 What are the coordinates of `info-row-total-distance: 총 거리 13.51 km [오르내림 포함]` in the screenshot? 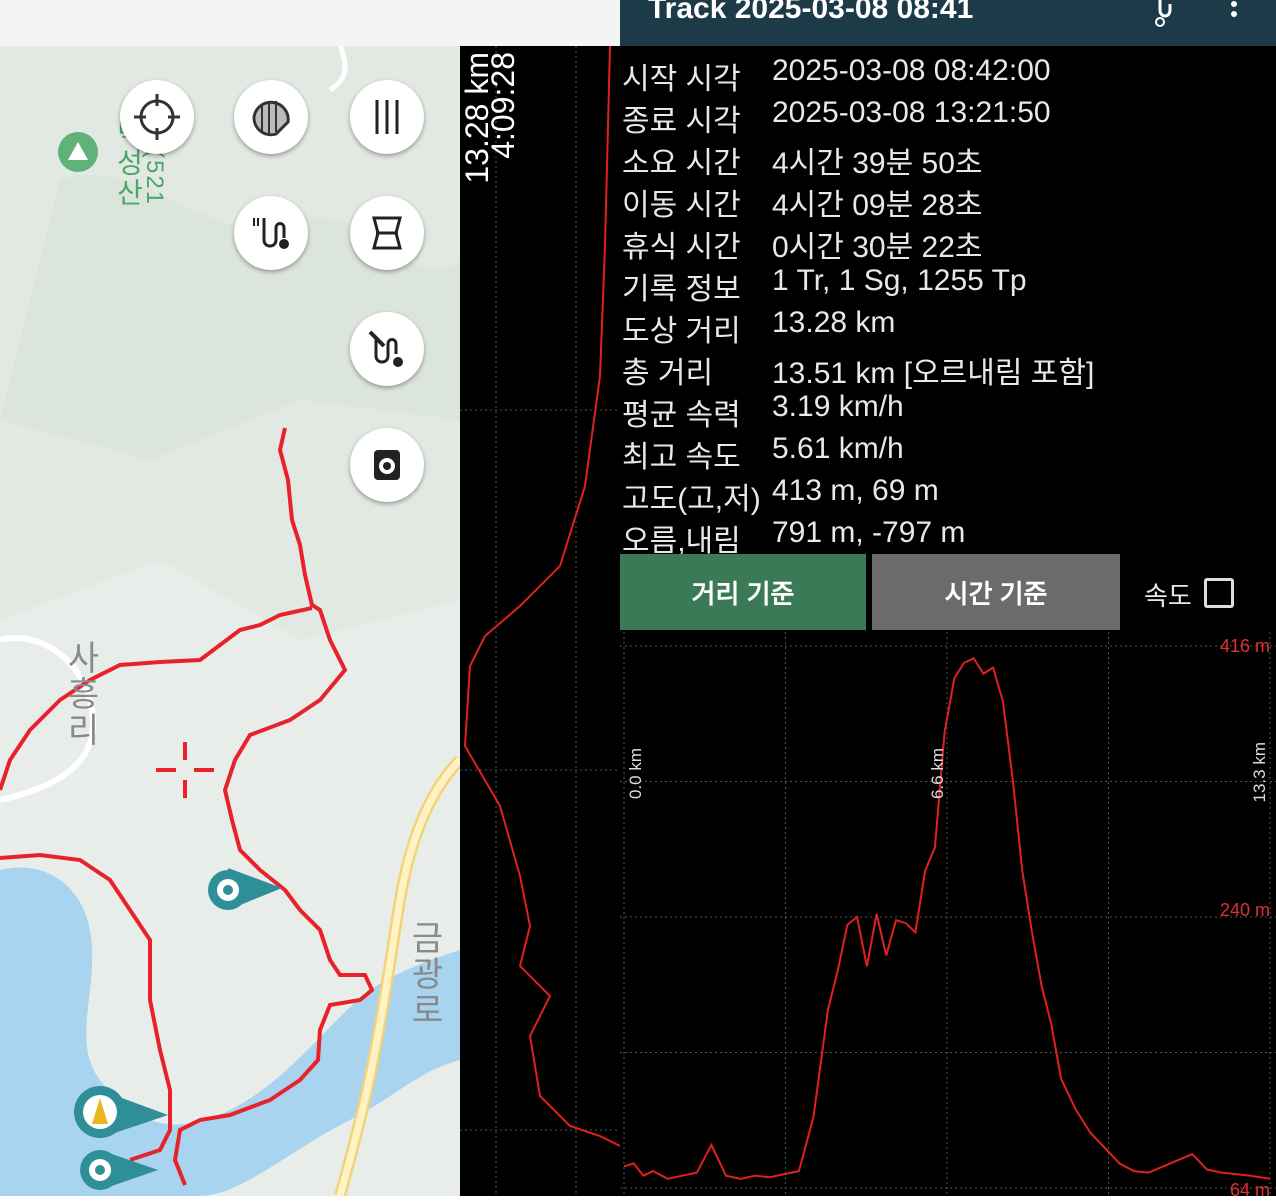 It's located at (940, 369).